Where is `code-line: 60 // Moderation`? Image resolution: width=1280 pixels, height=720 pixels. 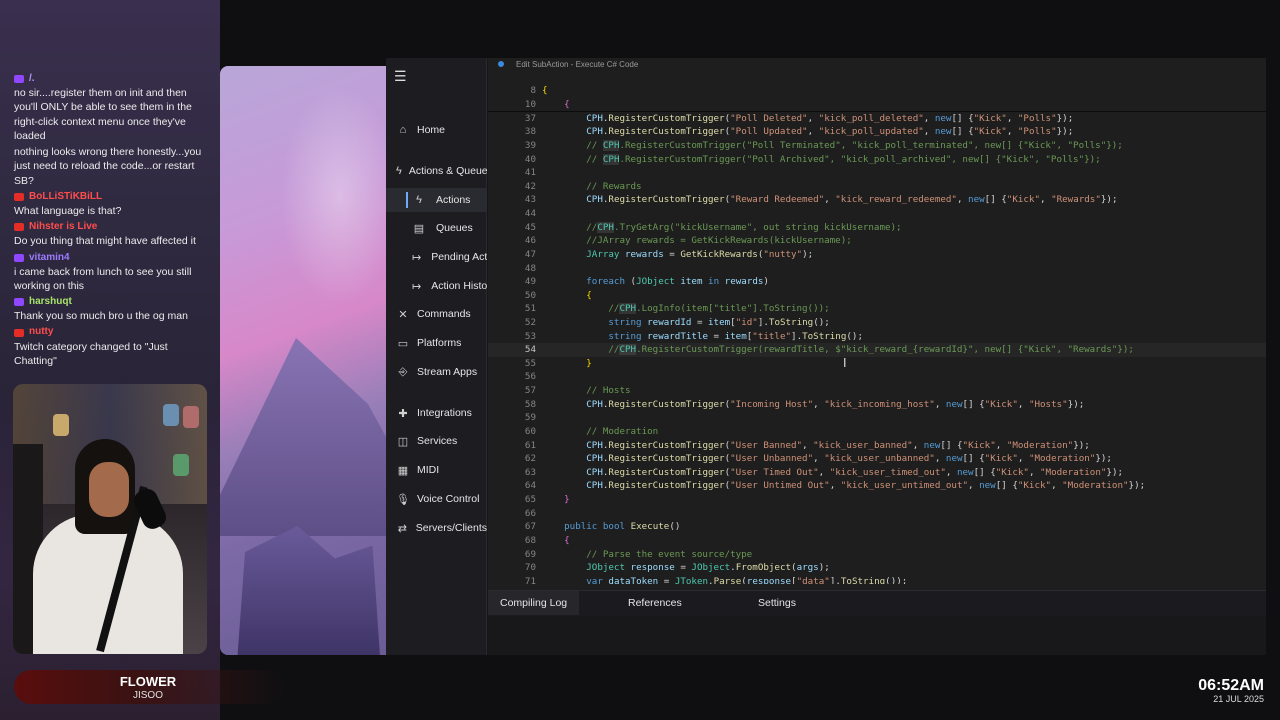
code-line: 60 // Moderation is located at coordinates (877, 432).